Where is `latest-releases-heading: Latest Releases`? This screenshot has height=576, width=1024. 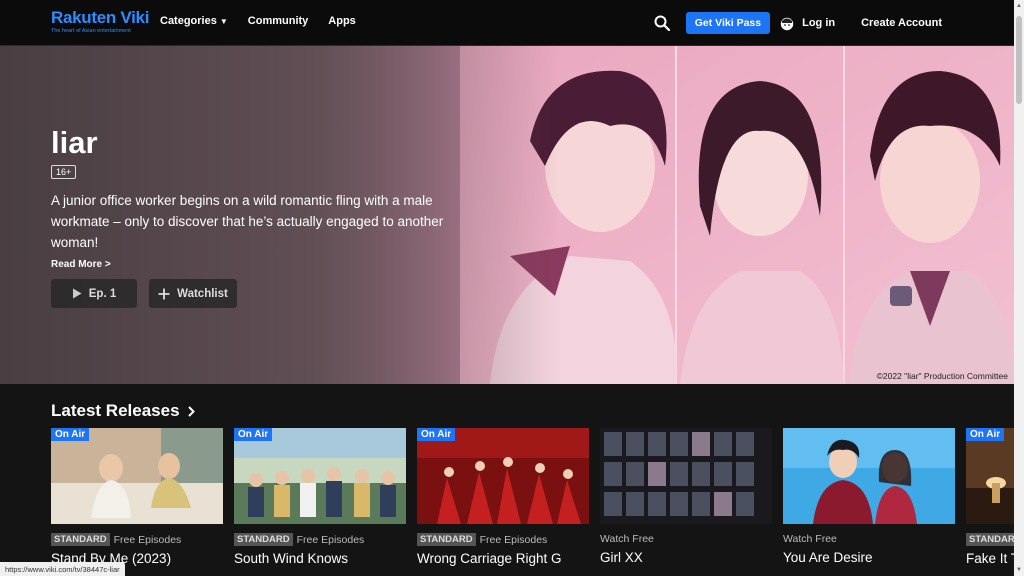
latest-releases-heading: Latest Releases is located at coordinates (123, 411).